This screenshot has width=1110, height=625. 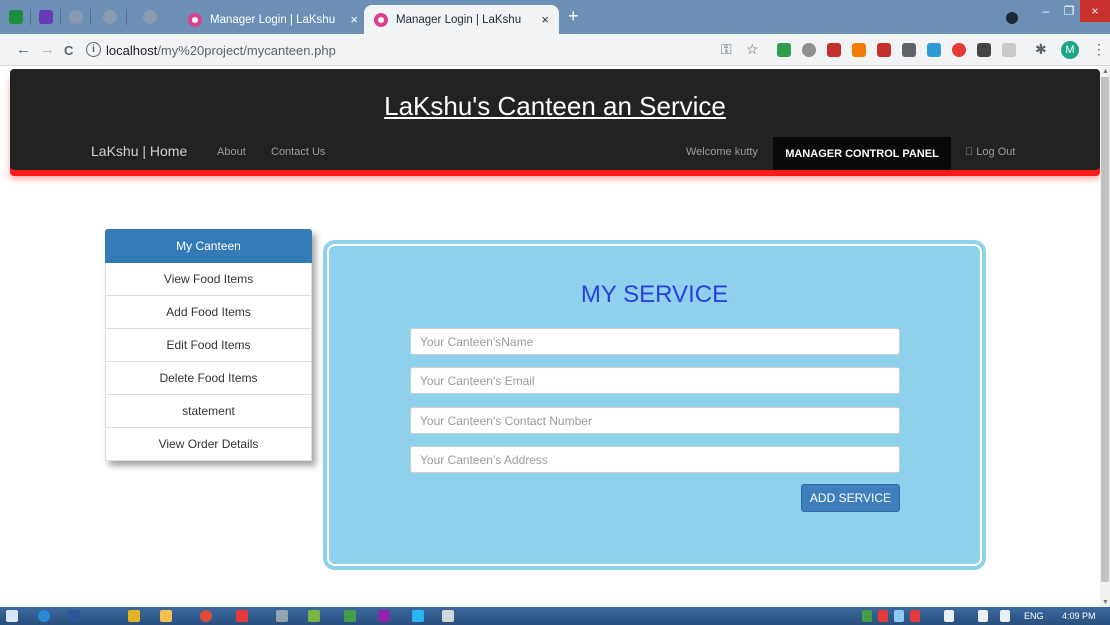 I want to click on sidebar-item-edit-food-items: Edit Food Items, so click(x=208, y=345).